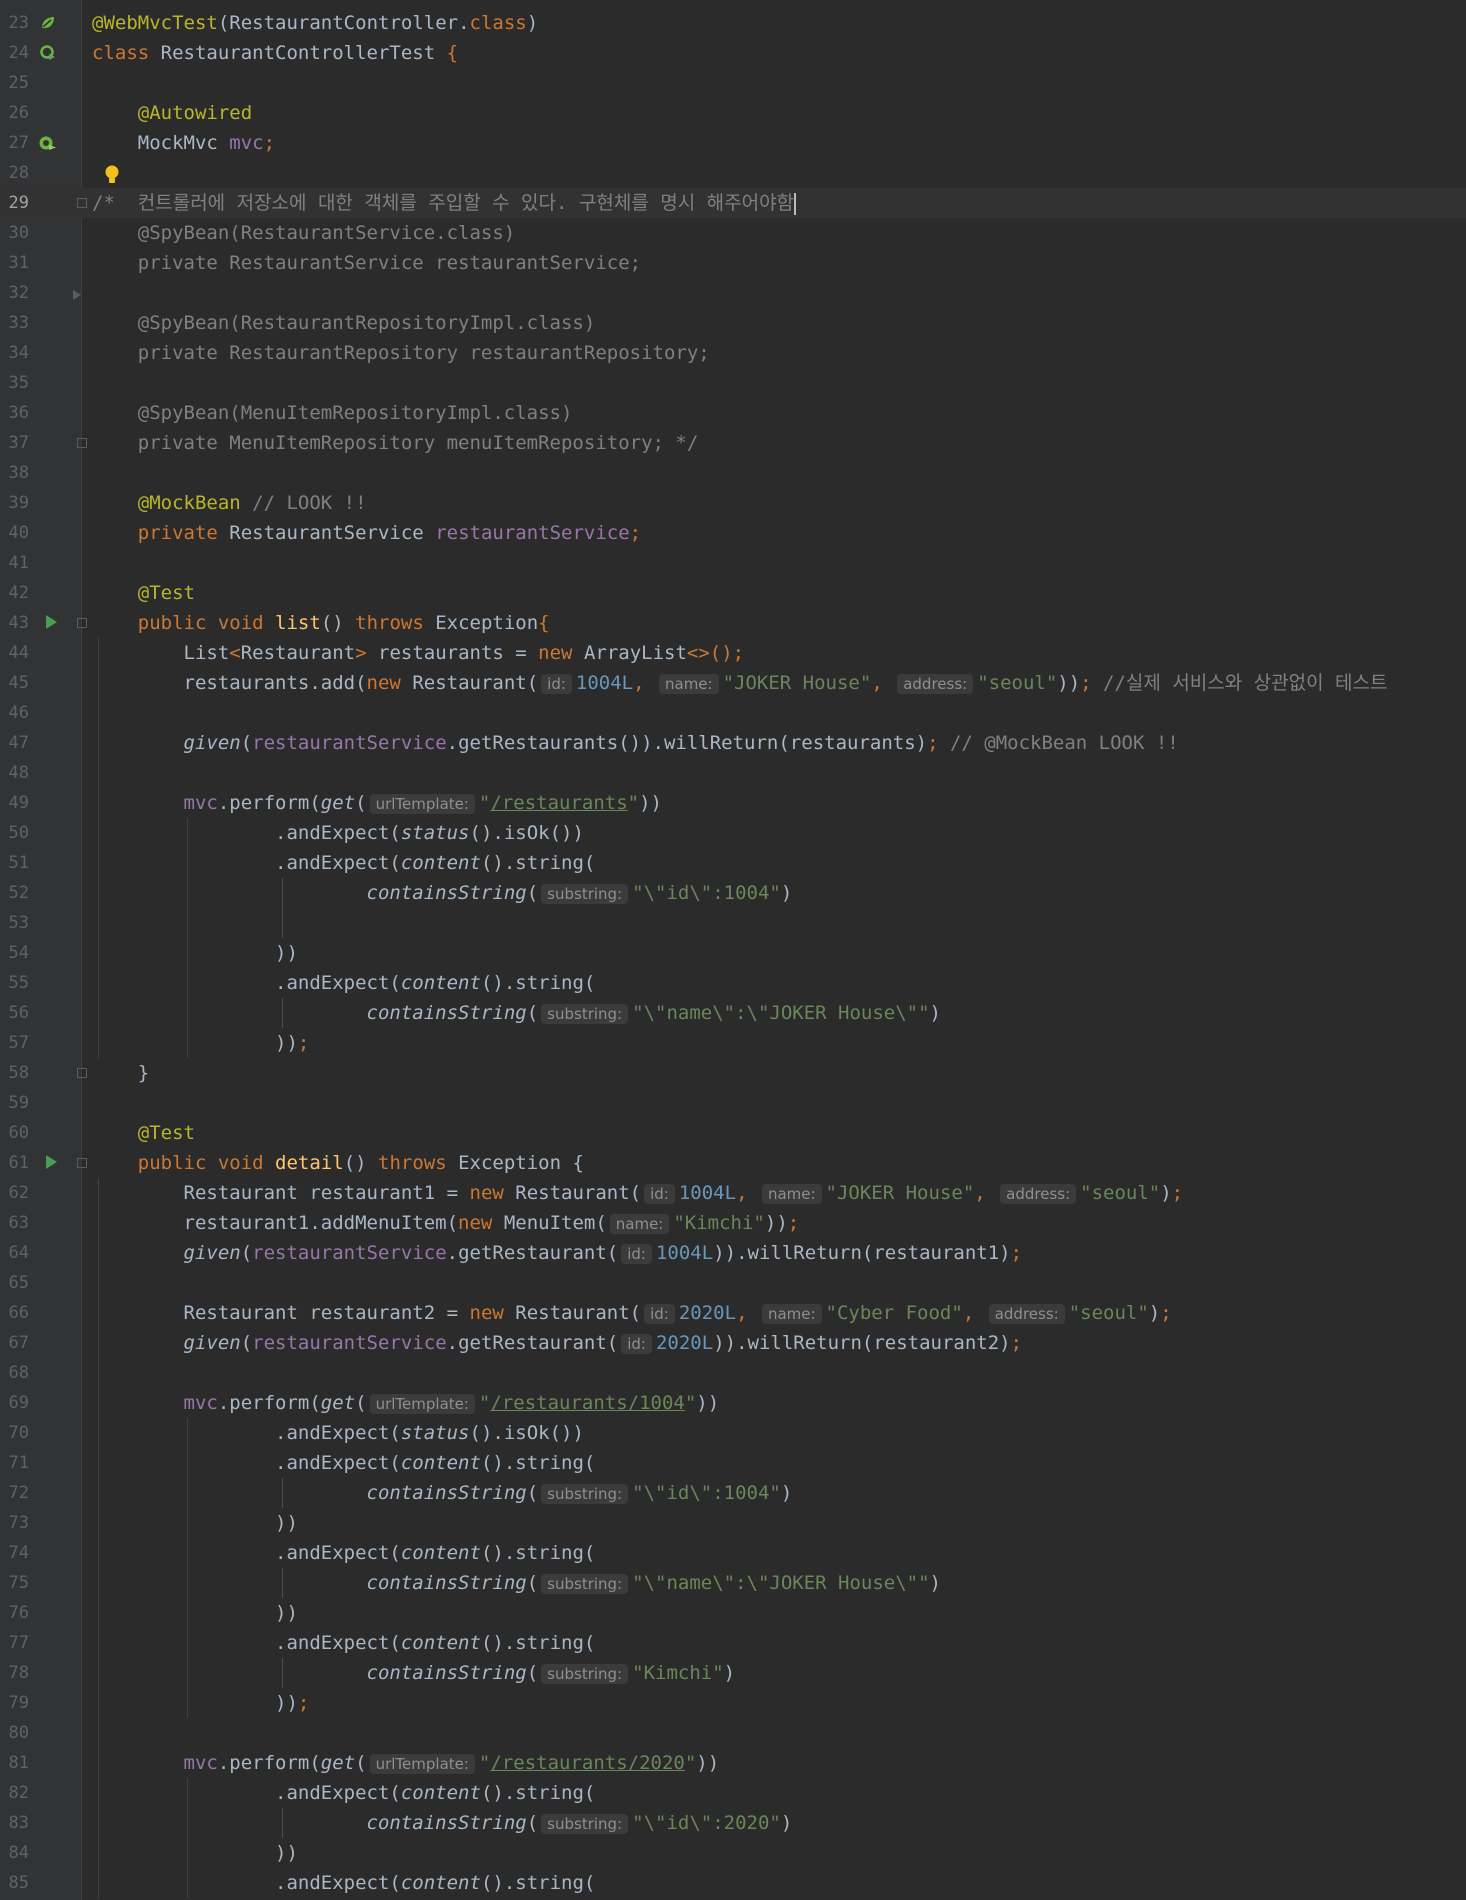 Image resolution: width=1466 pixels, height=1900 pixels. I want to click on code-line: 51 .andExpect(content().string(, so click(733, 863).